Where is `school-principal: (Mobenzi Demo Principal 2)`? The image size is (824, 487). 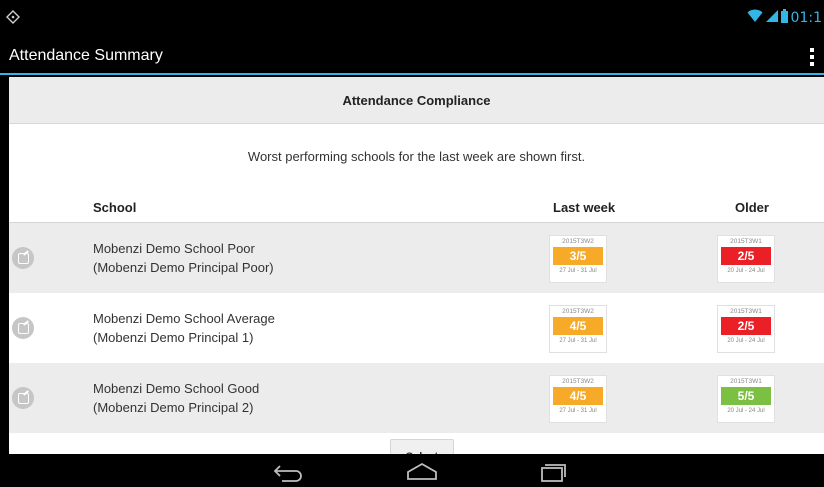 school-principal: (Mobenzi Demo Principal 2) is located at coordinates (173, 407).